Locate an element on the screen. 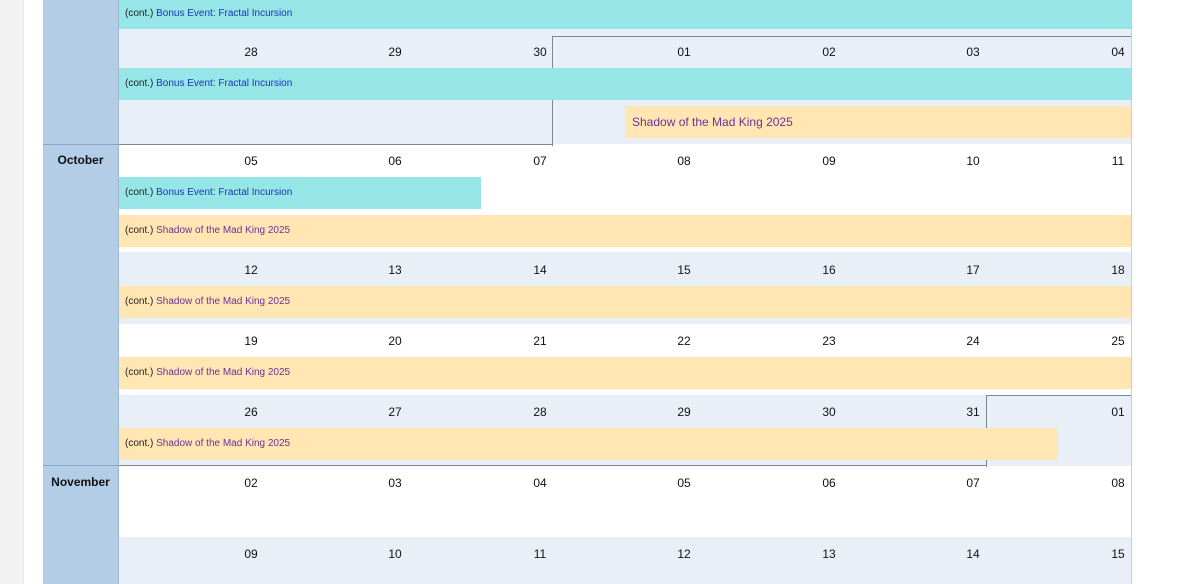 The height and width of the screenshot is (584, 1184). event-fractal-week-1: (cont.) Bonus Event: Fractal Incursion is located at coordinates (625, 84).